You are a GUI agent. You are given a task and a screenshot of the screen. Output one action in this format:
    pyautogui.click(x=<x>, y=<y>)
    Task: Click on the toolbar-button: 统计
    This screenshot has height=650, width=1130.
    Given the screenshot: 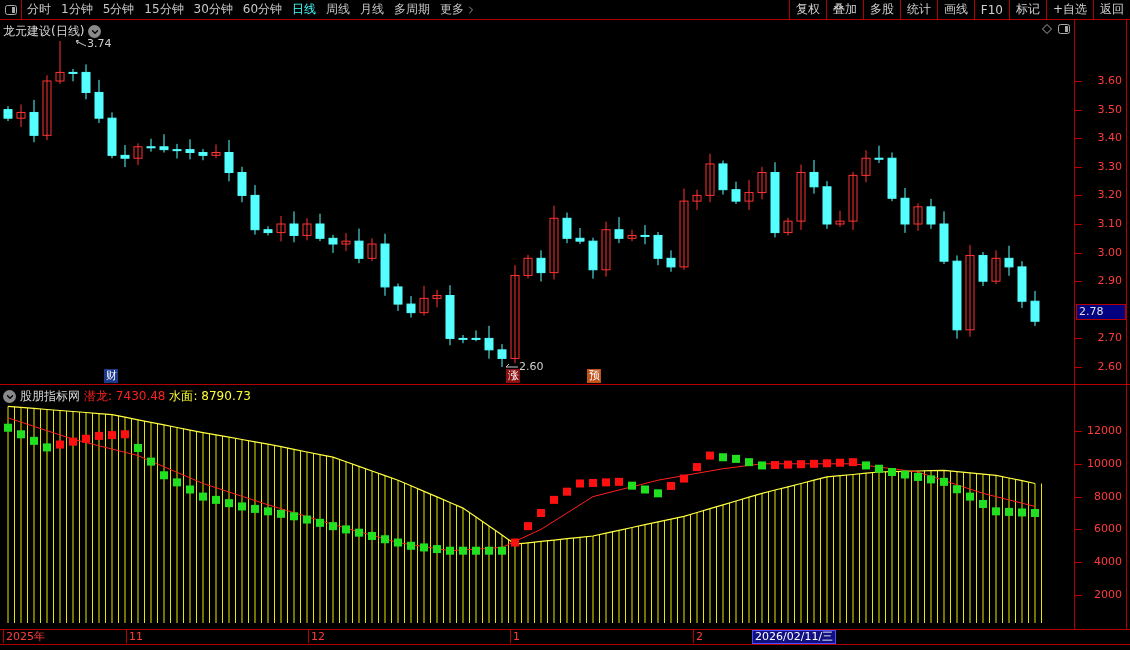 What is the action you would take?
    pyautogui.click(x=918, y=9)
    